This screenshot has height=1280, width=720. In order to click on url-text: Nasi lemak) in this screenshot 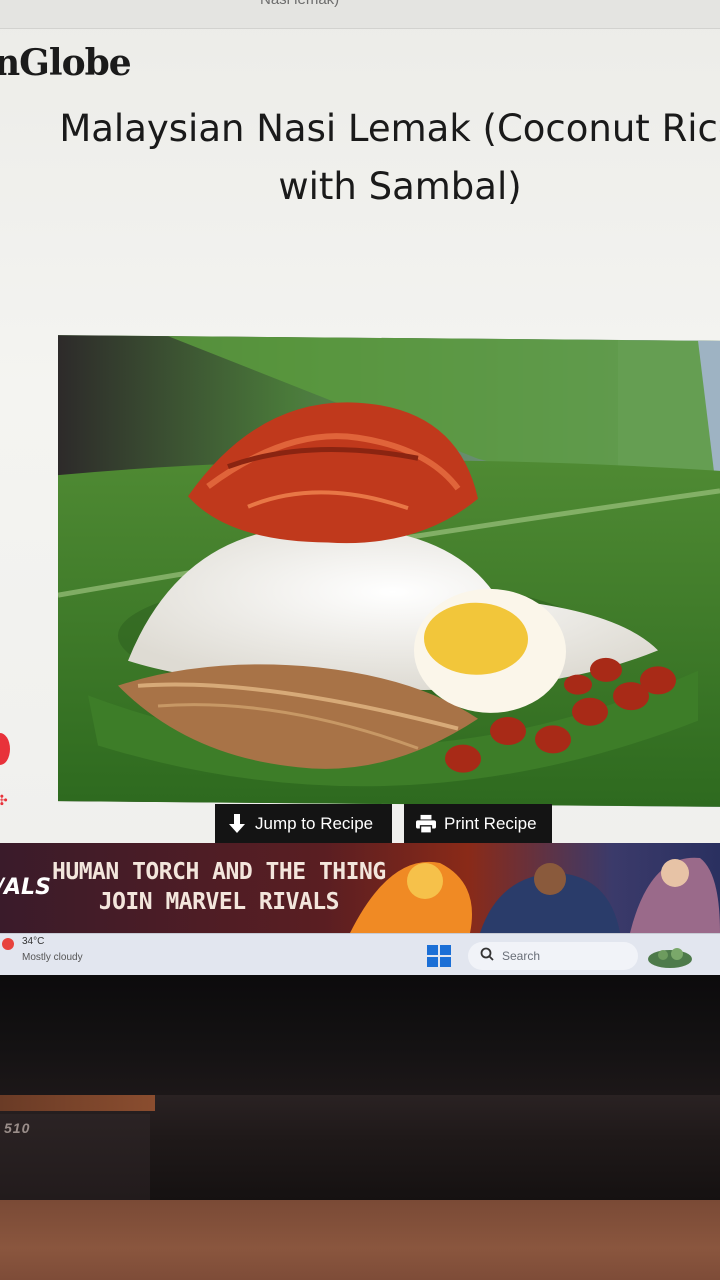, I will do `click(299, 4)`.